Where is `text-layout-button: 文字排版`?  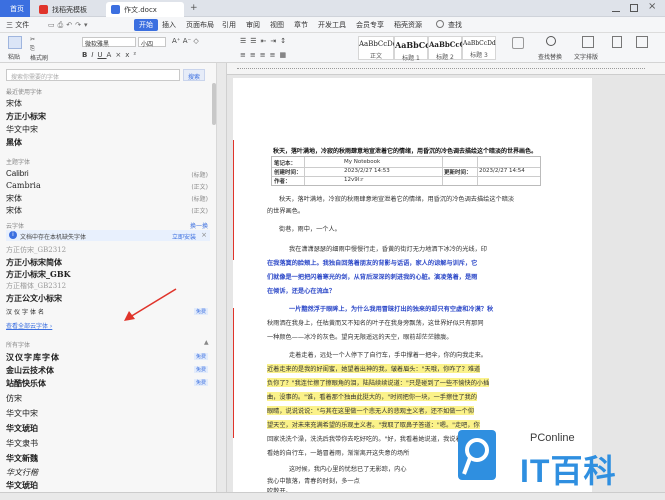 text-layout-button: 文字排版 is located at coordinates (586, 56).